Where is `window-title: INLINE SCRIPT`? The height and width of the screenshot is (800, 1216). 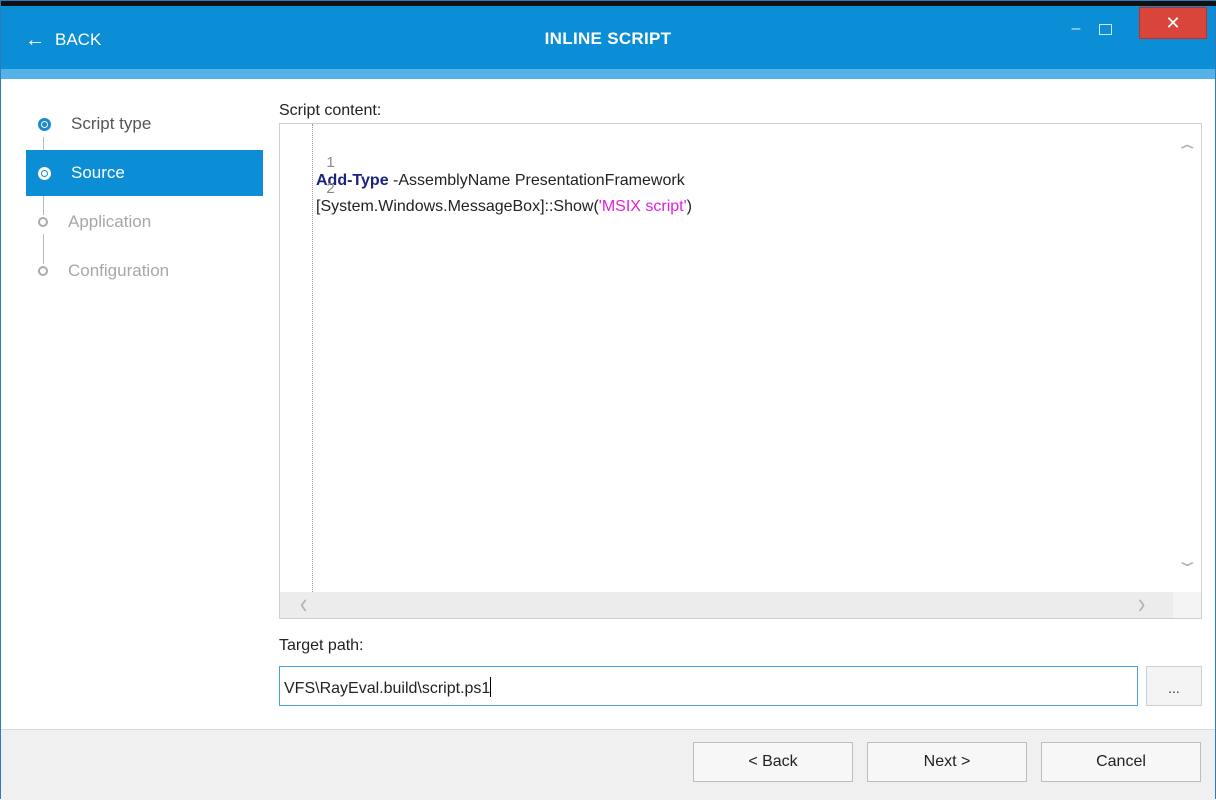
window-title: INLINE SCRIPT is located at coordinates (608, 38).